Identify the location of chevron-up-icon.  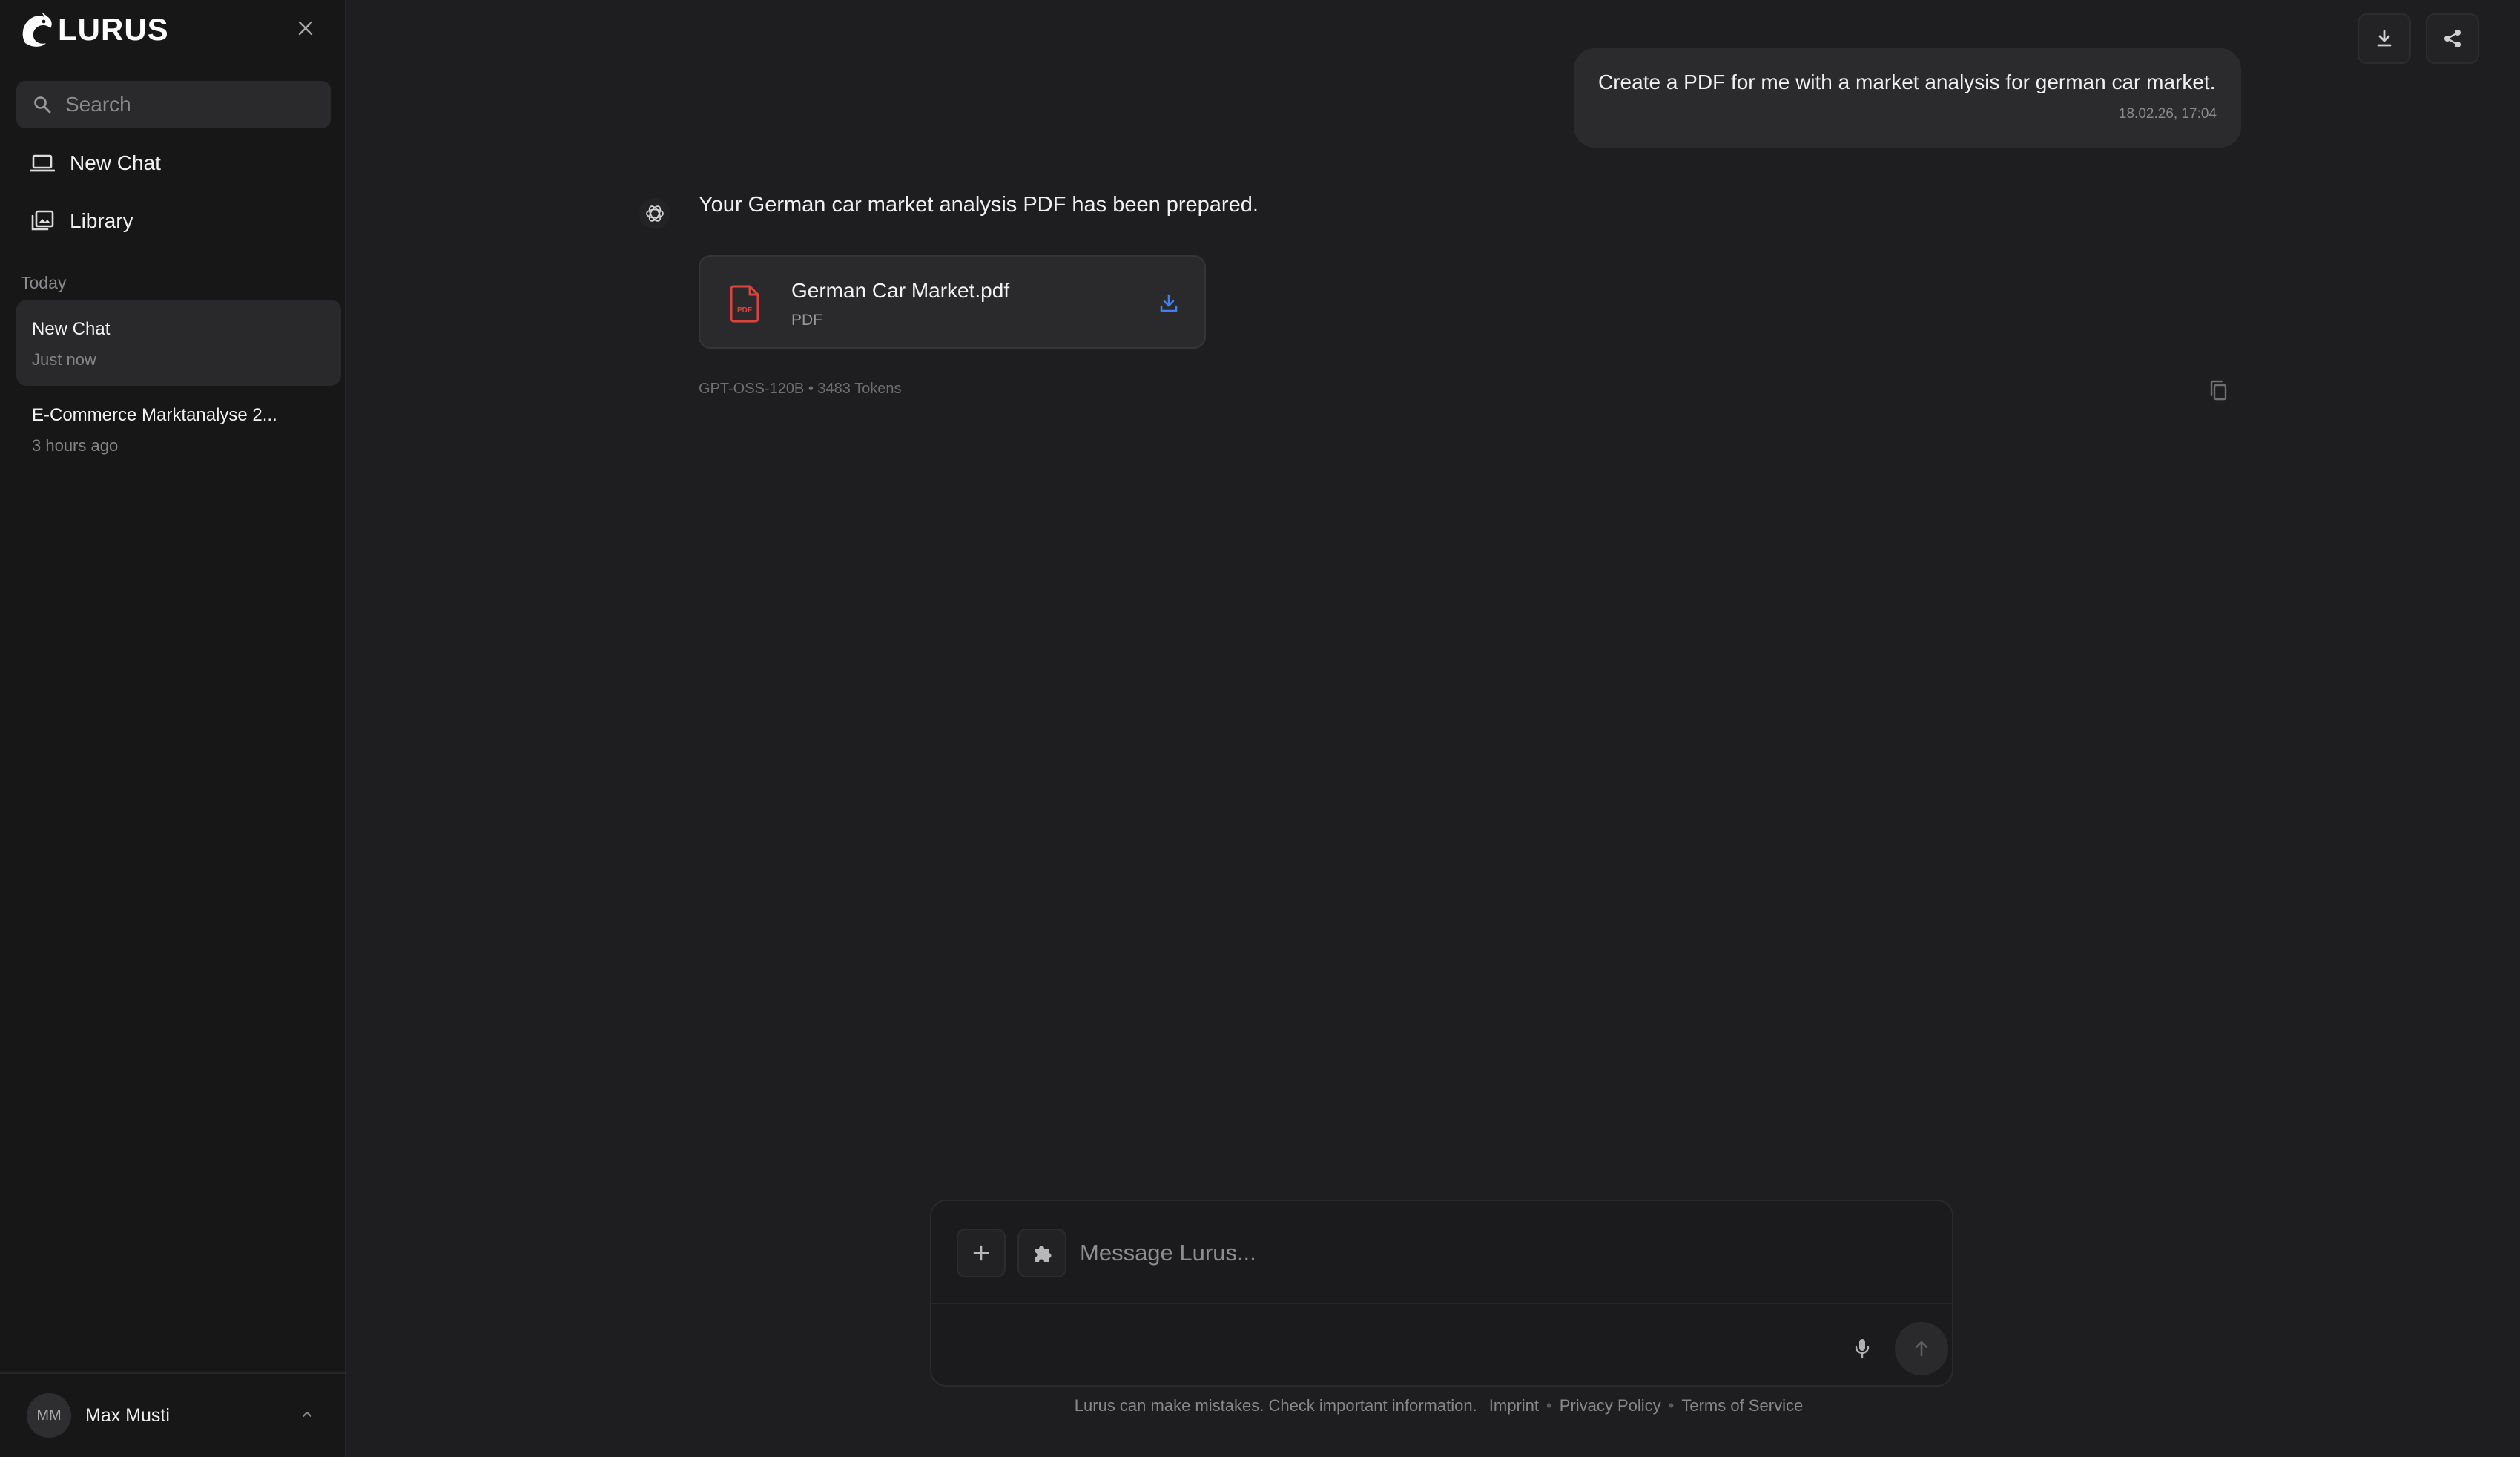
(307, 1415).